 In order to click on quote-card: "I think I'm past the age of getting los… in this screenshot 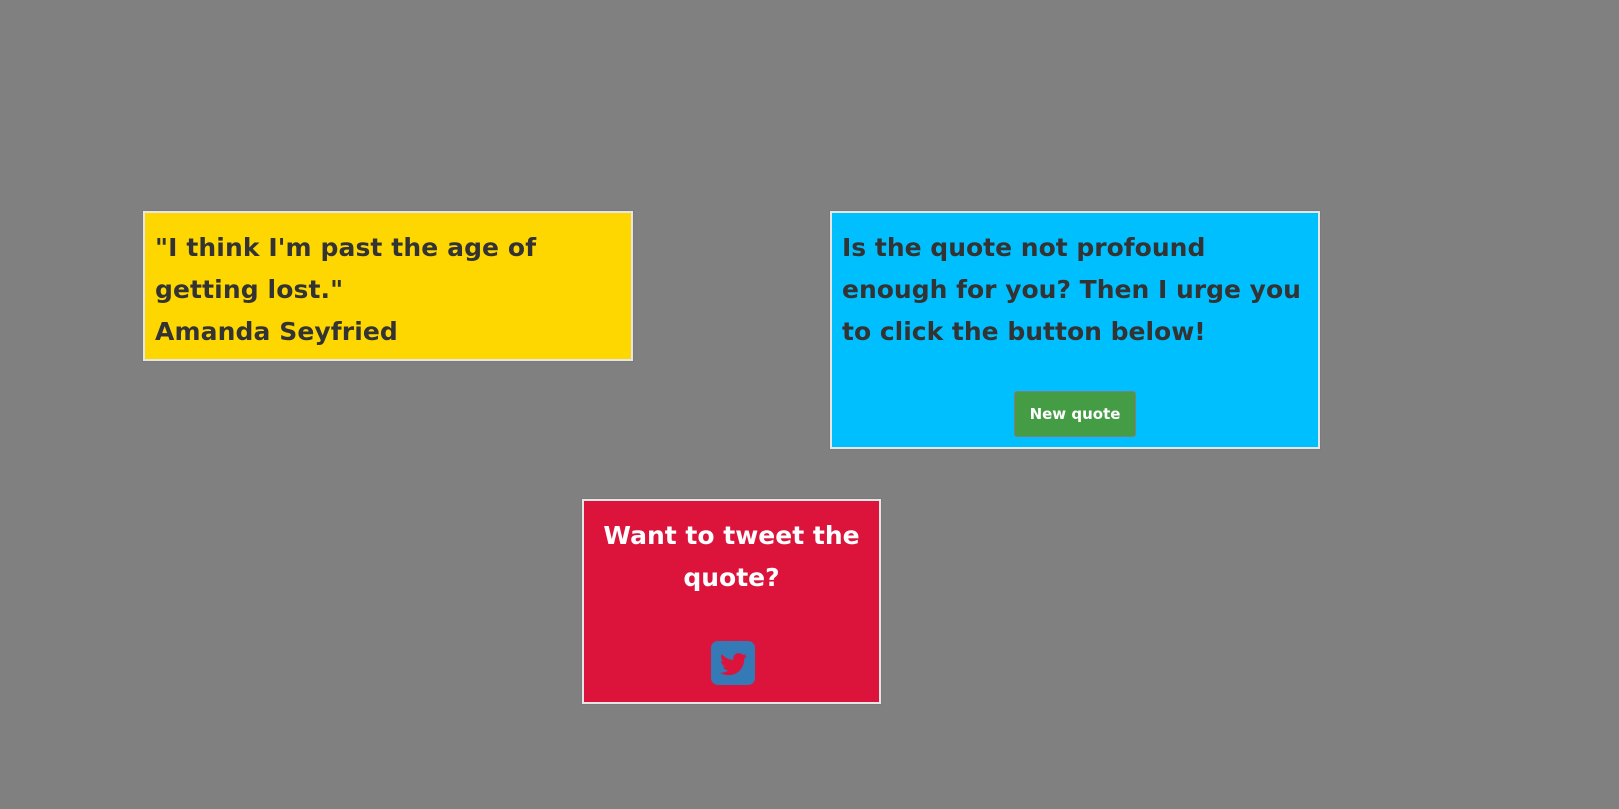, I will do `click(388, 286)`.